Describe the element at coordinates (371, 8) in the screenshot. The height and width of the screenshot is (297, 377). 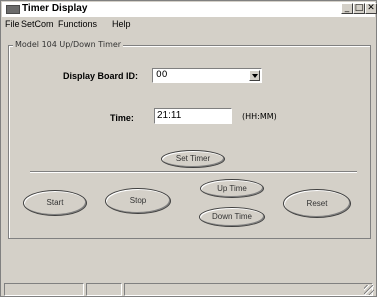
I see `close-button: ✕` at that location.